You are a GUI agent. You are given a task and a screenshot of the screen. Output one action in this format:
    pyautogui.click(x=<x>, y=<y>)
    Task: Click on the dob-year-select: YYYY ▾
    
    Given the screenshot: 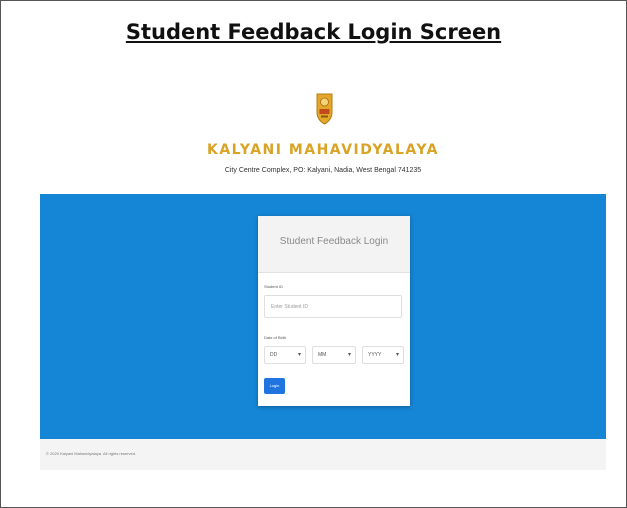 What is the action you would take?
    pyautogui.click(x=383, y=355)
    